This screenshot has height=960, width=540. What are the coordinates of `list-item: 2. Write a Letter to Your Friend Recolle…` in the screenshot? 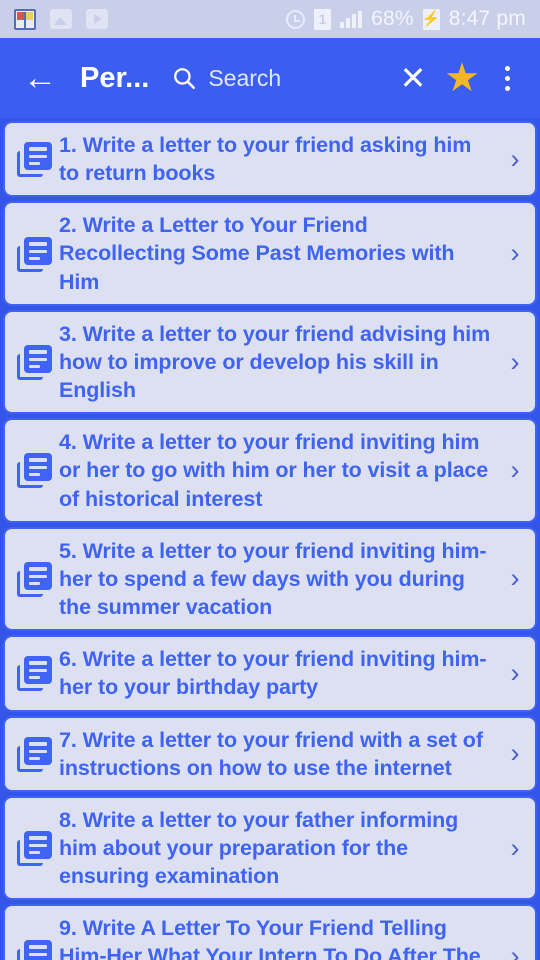 It's located at (270, 253).